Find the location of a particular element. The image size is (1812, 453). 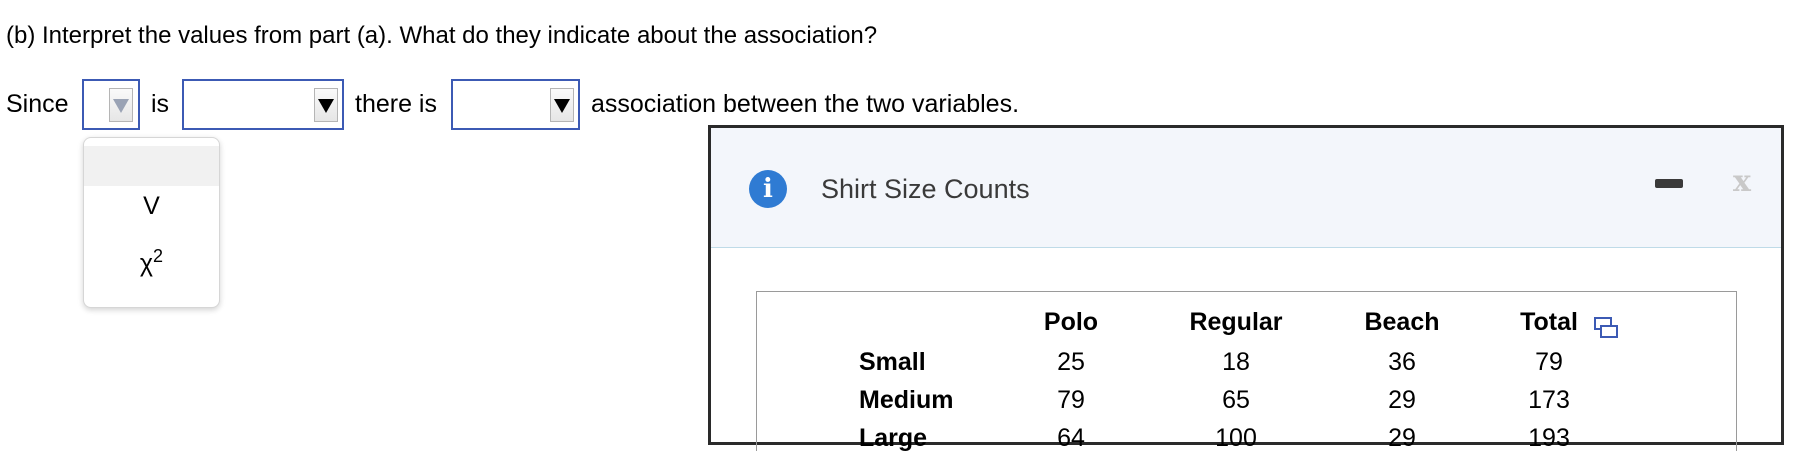

info-icon: i is located at coordinates (768, 189).